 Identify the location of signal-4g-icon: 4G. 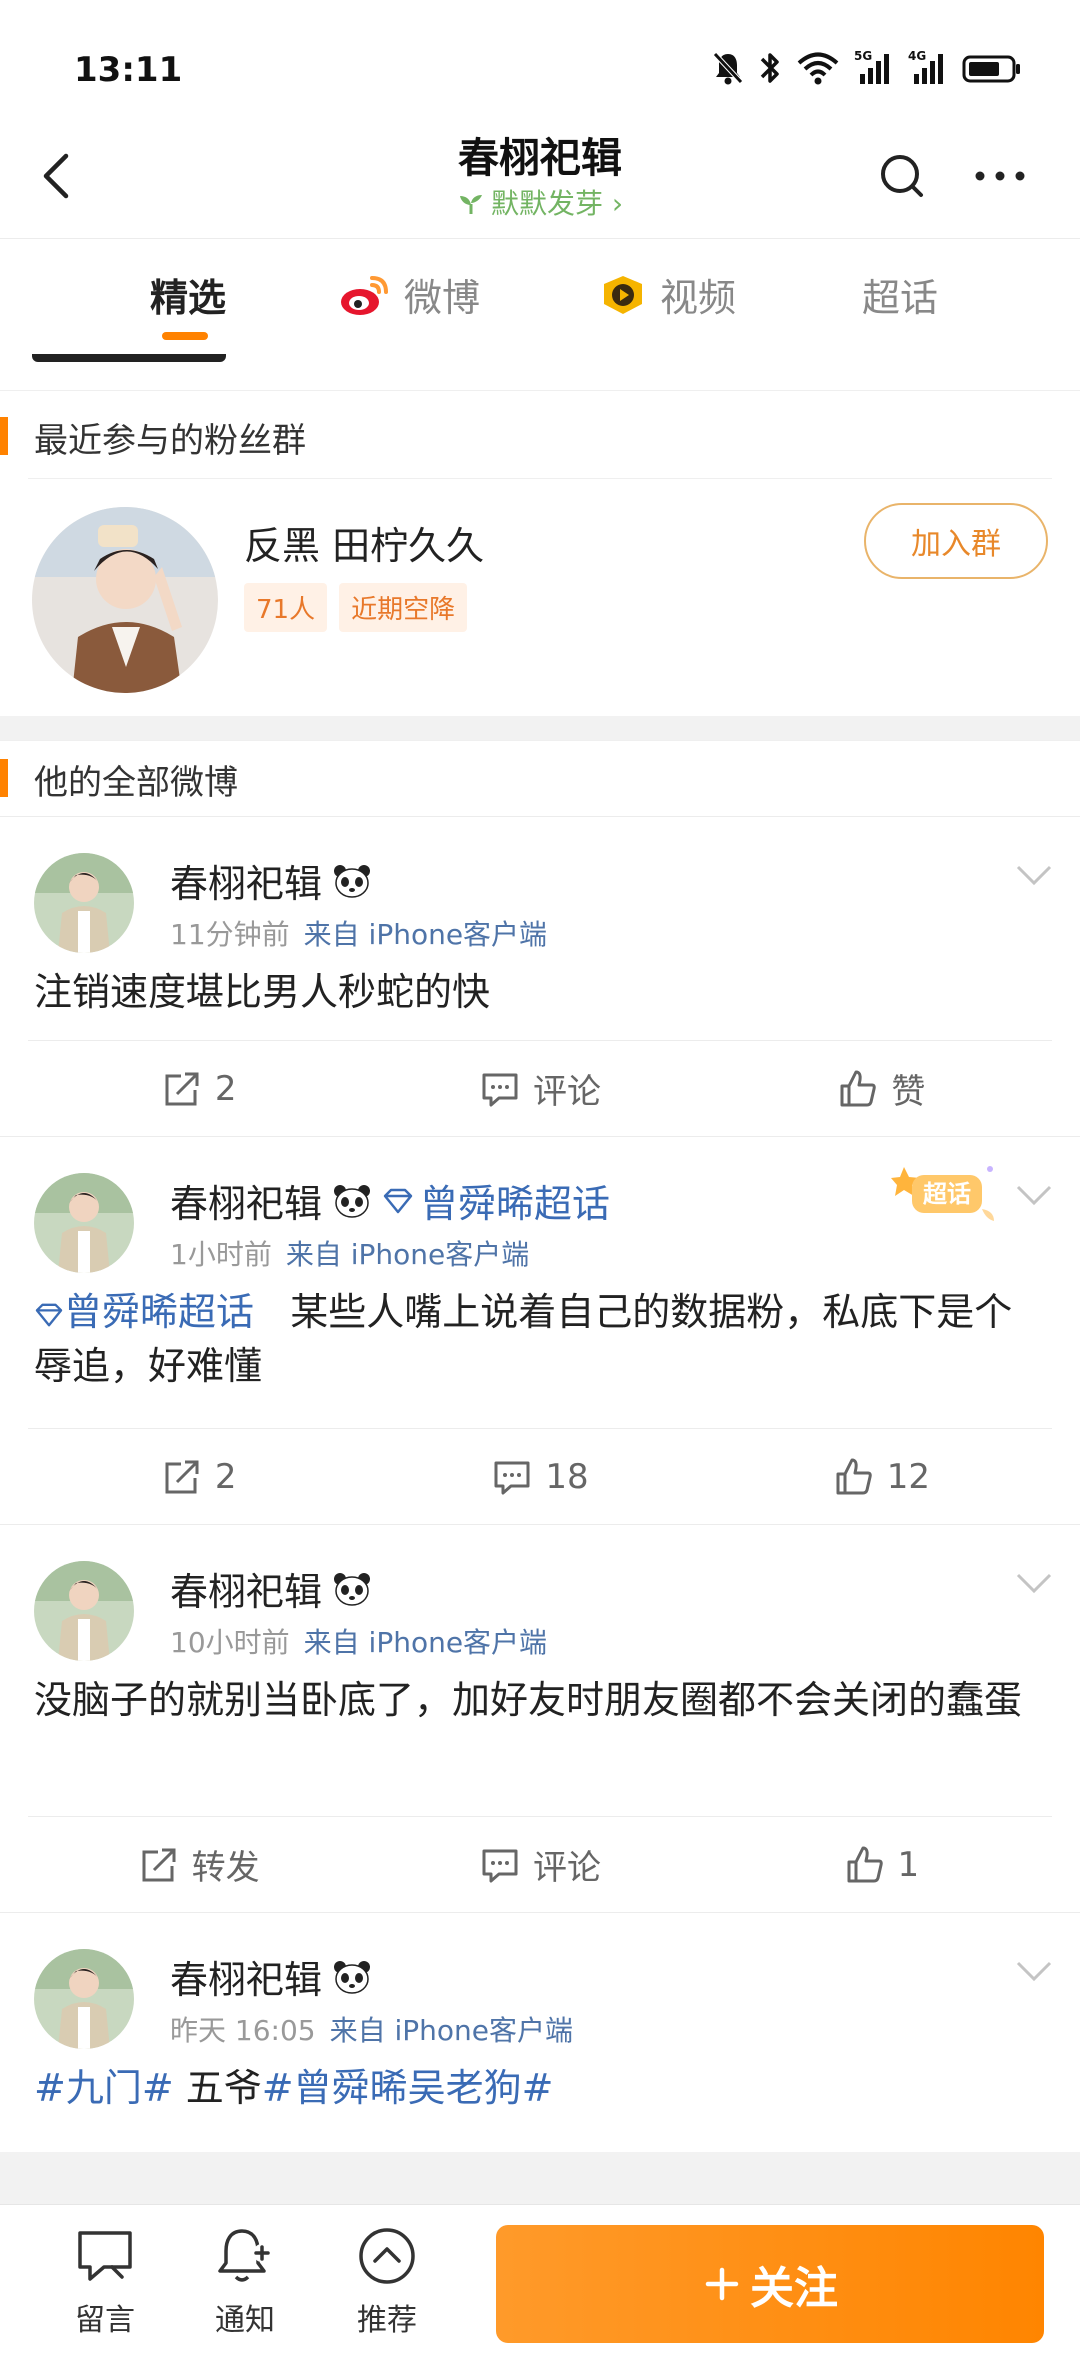
(925, 66).